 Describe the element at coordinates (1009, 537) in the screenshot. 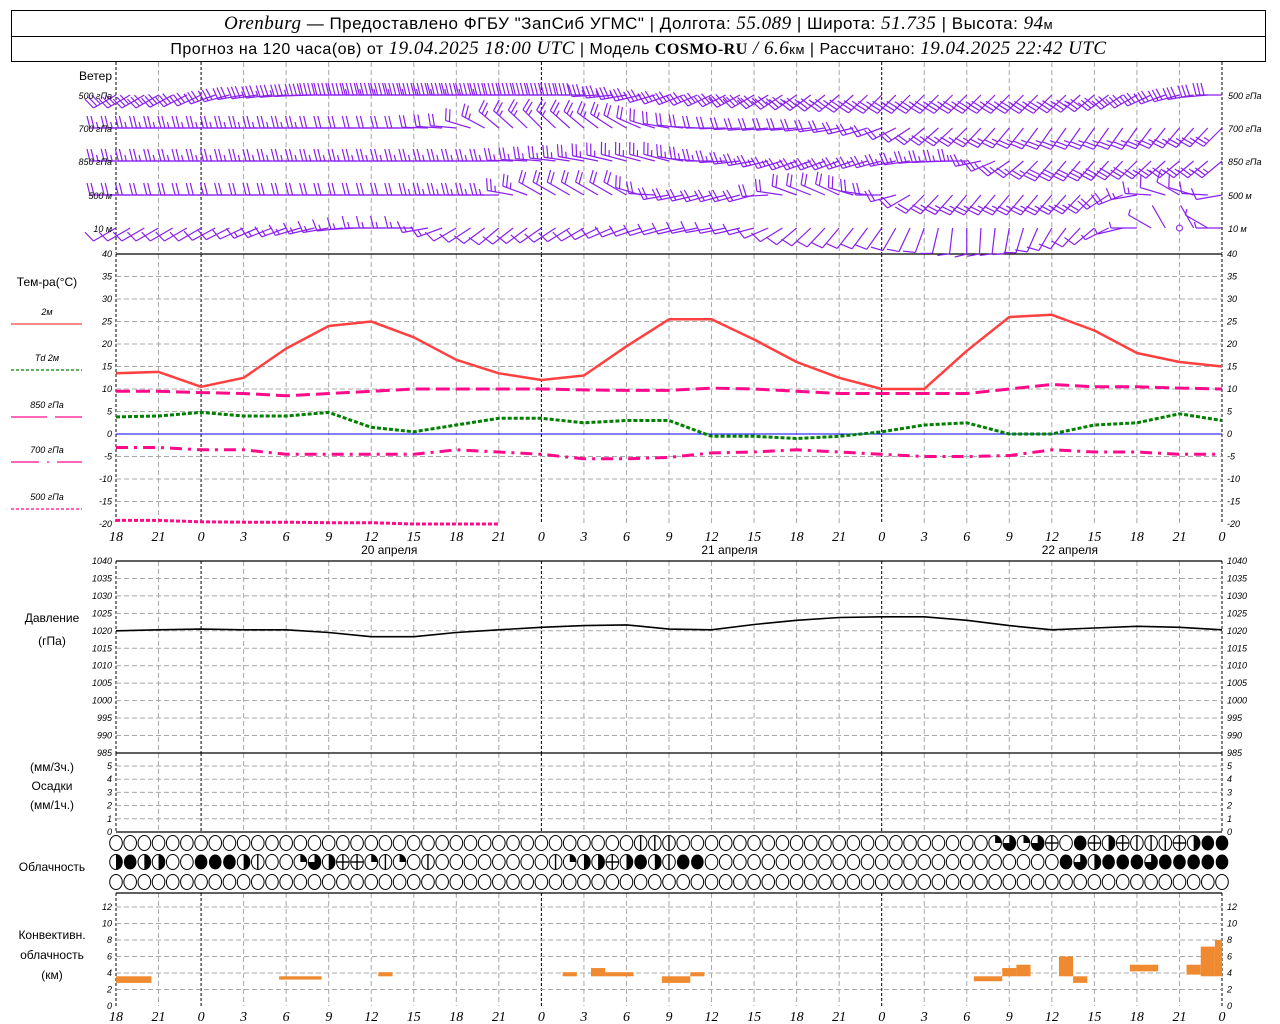

I see `x-tick-label: 9` at that location.